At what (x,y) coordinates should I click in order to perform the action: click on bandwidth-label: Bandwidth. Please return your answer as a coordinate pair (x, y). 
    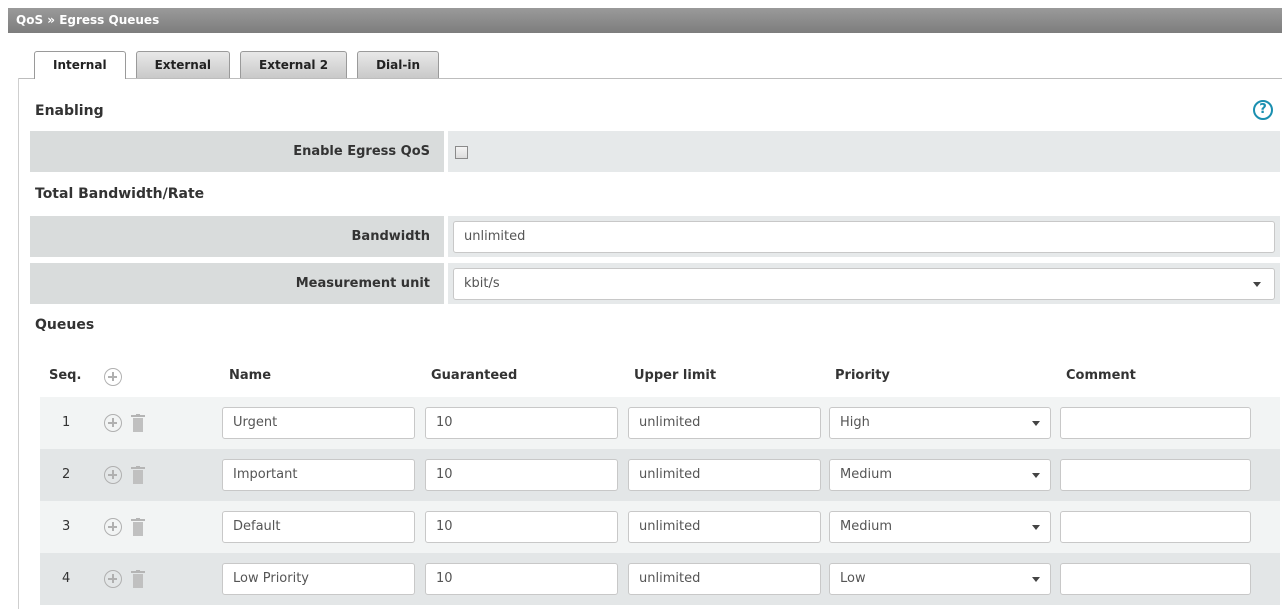
    Looking at the image, I should click on (237, 236).